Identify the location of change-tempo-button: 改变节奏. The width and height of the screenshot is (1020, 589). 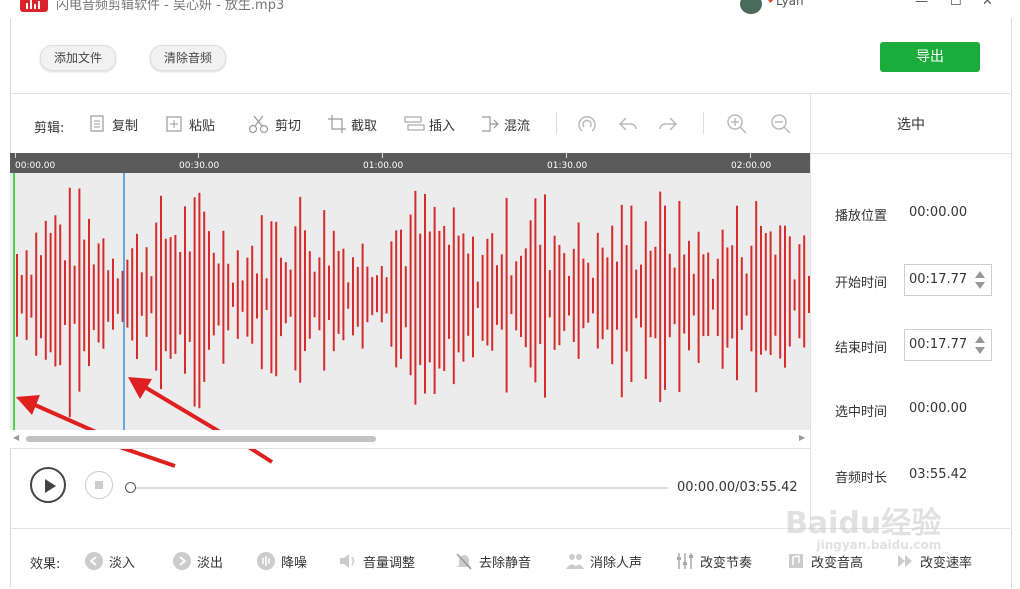
(713, 561).